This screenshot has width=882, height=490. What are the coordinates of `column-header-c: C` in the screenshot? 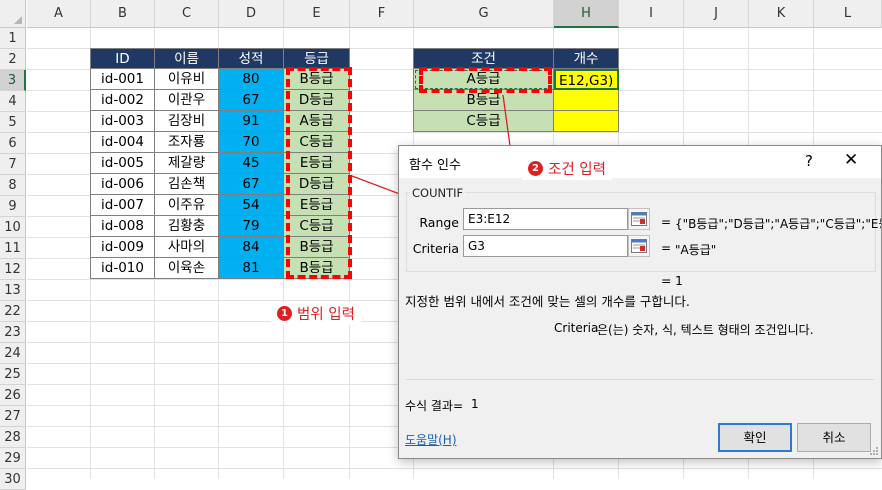 It's located at (187, 14).